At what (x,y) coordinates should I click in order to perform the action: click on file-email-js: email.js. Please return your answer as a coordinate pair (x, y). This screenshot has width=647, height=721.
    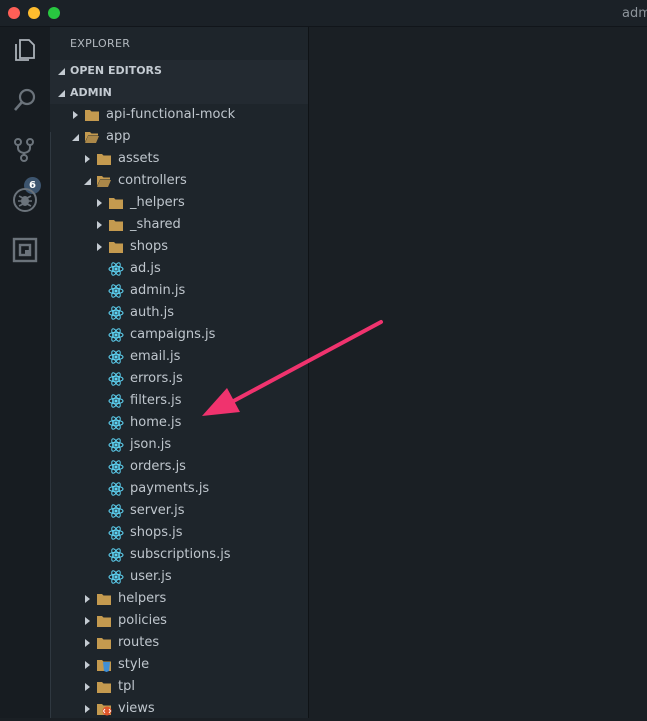
    Looking at the image, I should click on (179, 357).